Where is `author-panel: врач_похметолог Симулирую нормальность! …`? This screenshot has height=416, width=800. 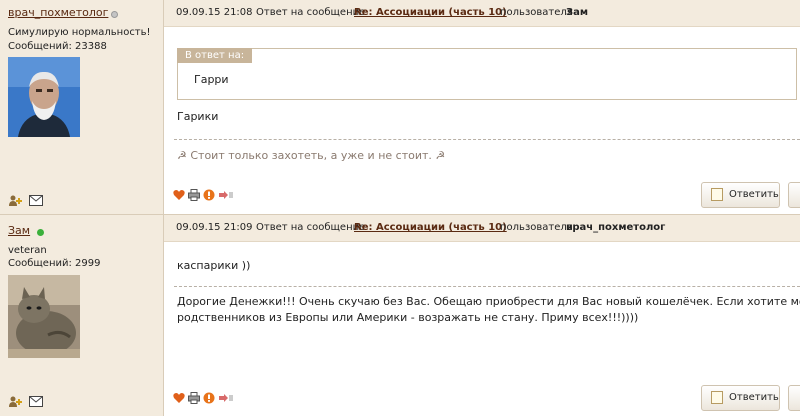 author-panel: врач_похметолог Симулирую нормальность! … is located at coordinates (82, 107).